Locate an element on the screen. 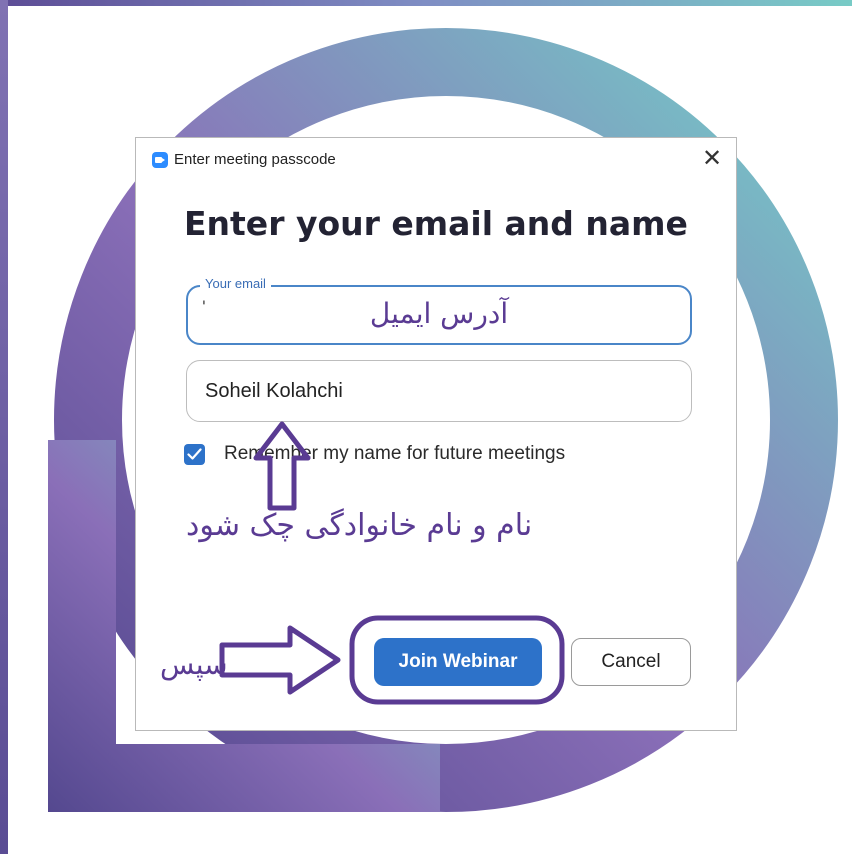 The image size is (852, 854). email-field: Your email ' آدرس ایمیل is located at coordinates (439, 310).